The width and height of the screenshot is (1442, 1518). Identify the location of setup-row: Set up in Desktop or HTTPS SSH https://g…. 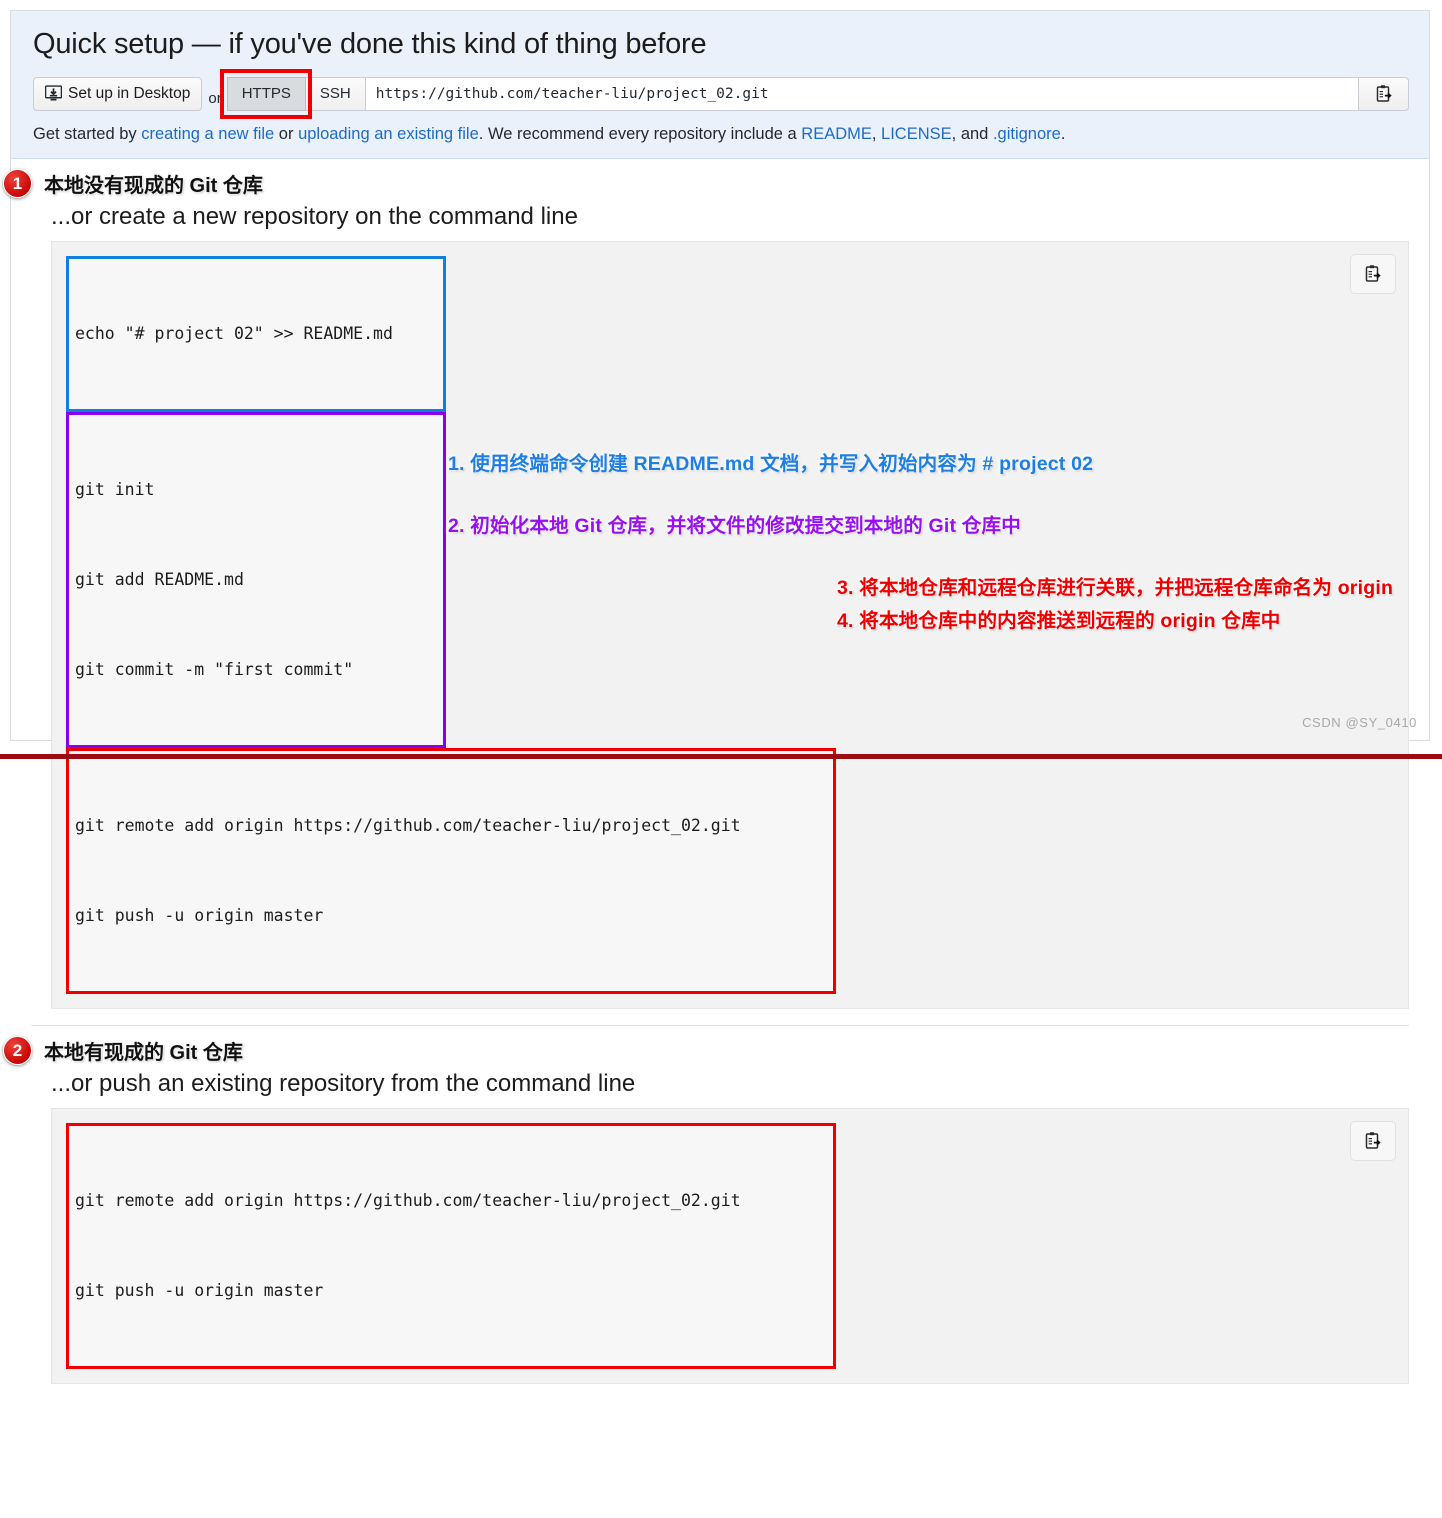
(721, 93).